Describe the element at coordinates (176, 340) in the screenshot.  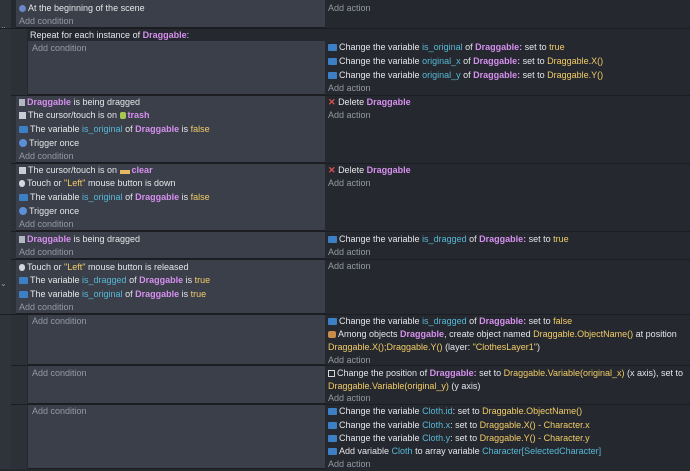
I see `event-7-conditions: Add condition` at that location.